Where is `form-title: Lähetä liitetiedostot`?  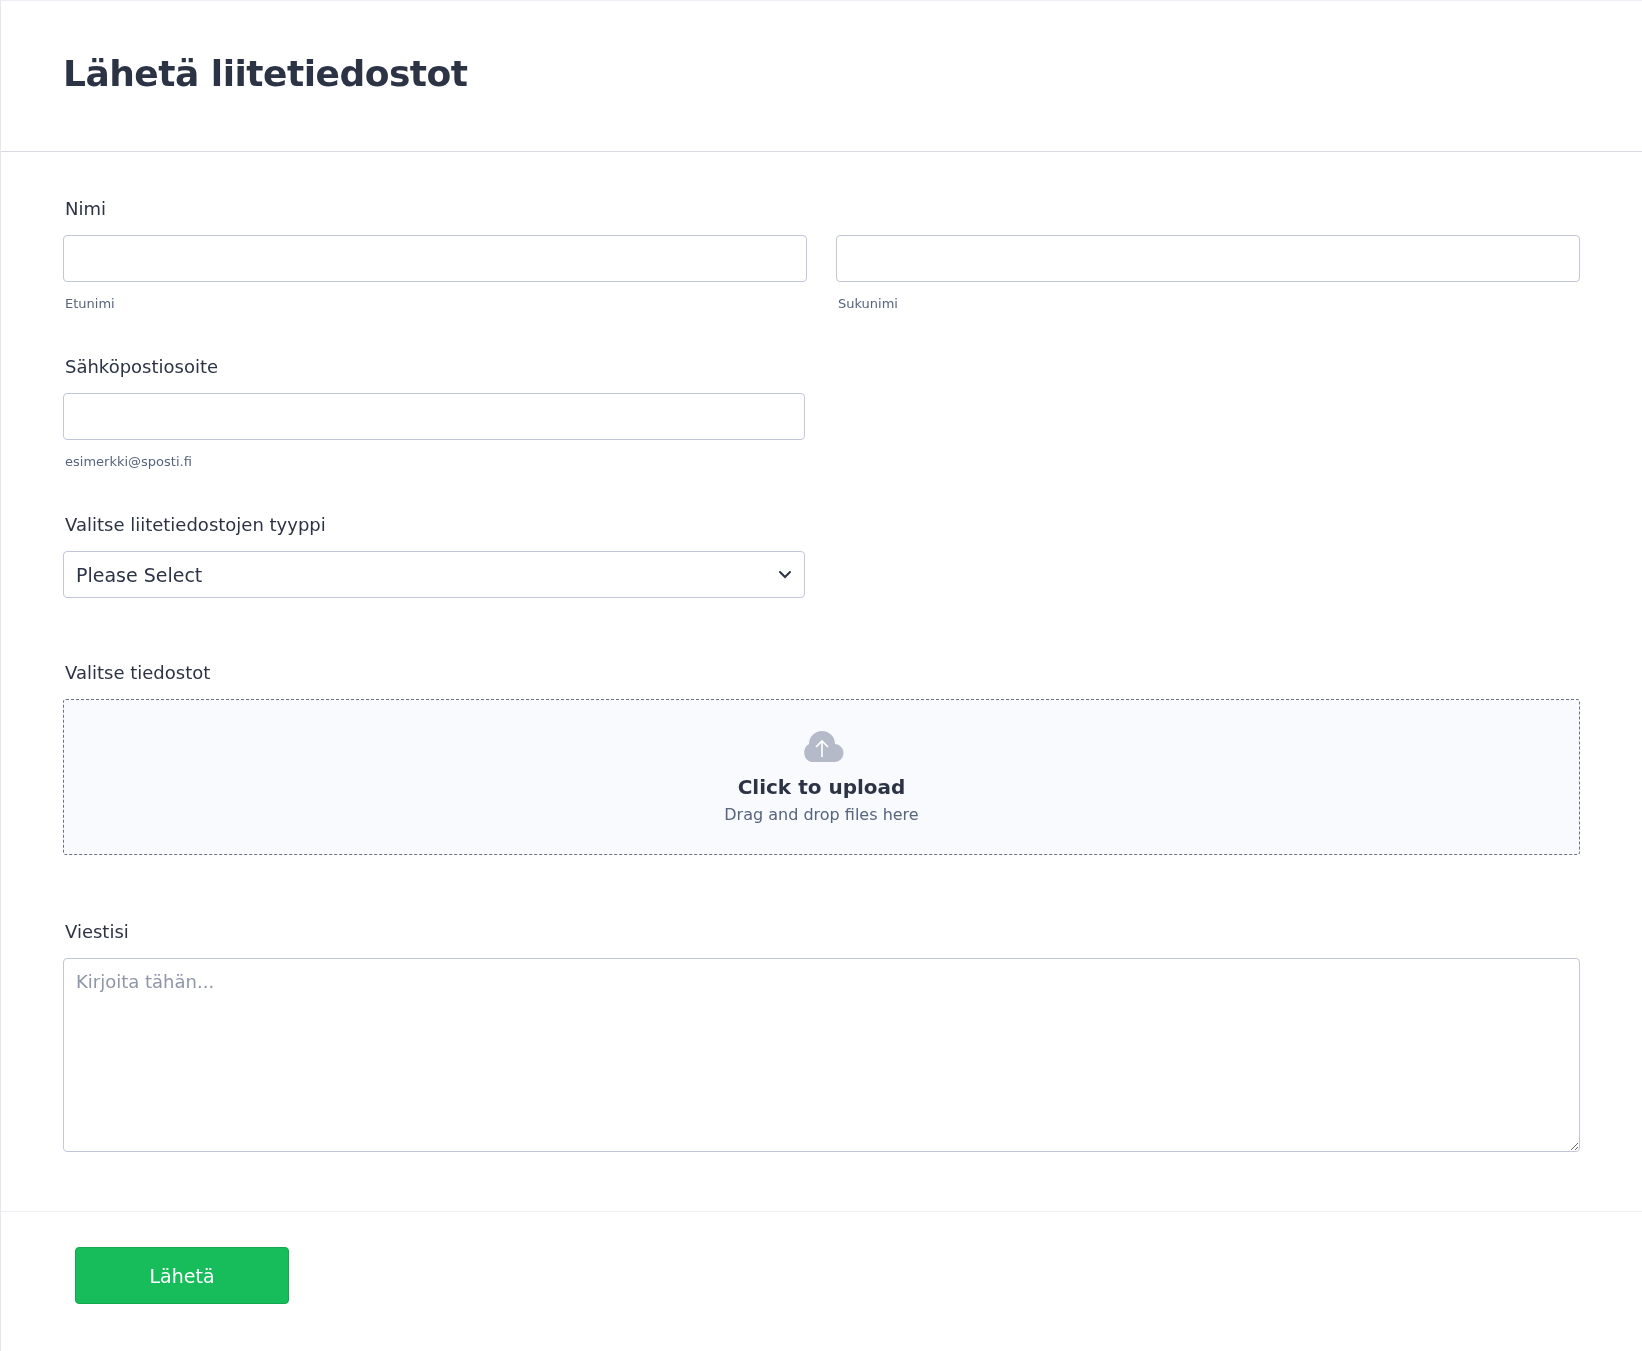
form-title: Lähetä liitetiedostot is located at coordinates (266, 73).